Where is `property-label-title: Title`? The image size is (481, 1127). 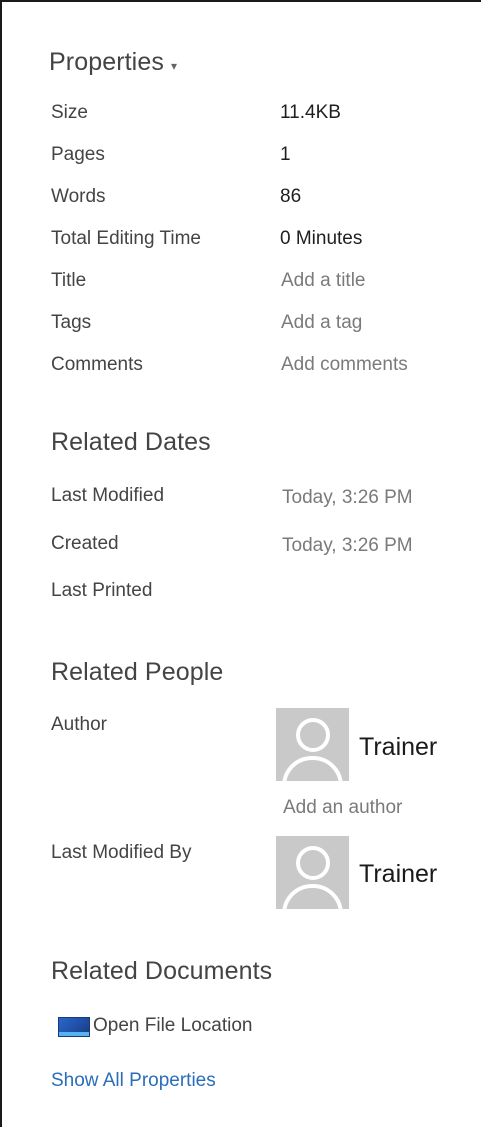 property-label-title: Title is located at coordinates (69, 280).